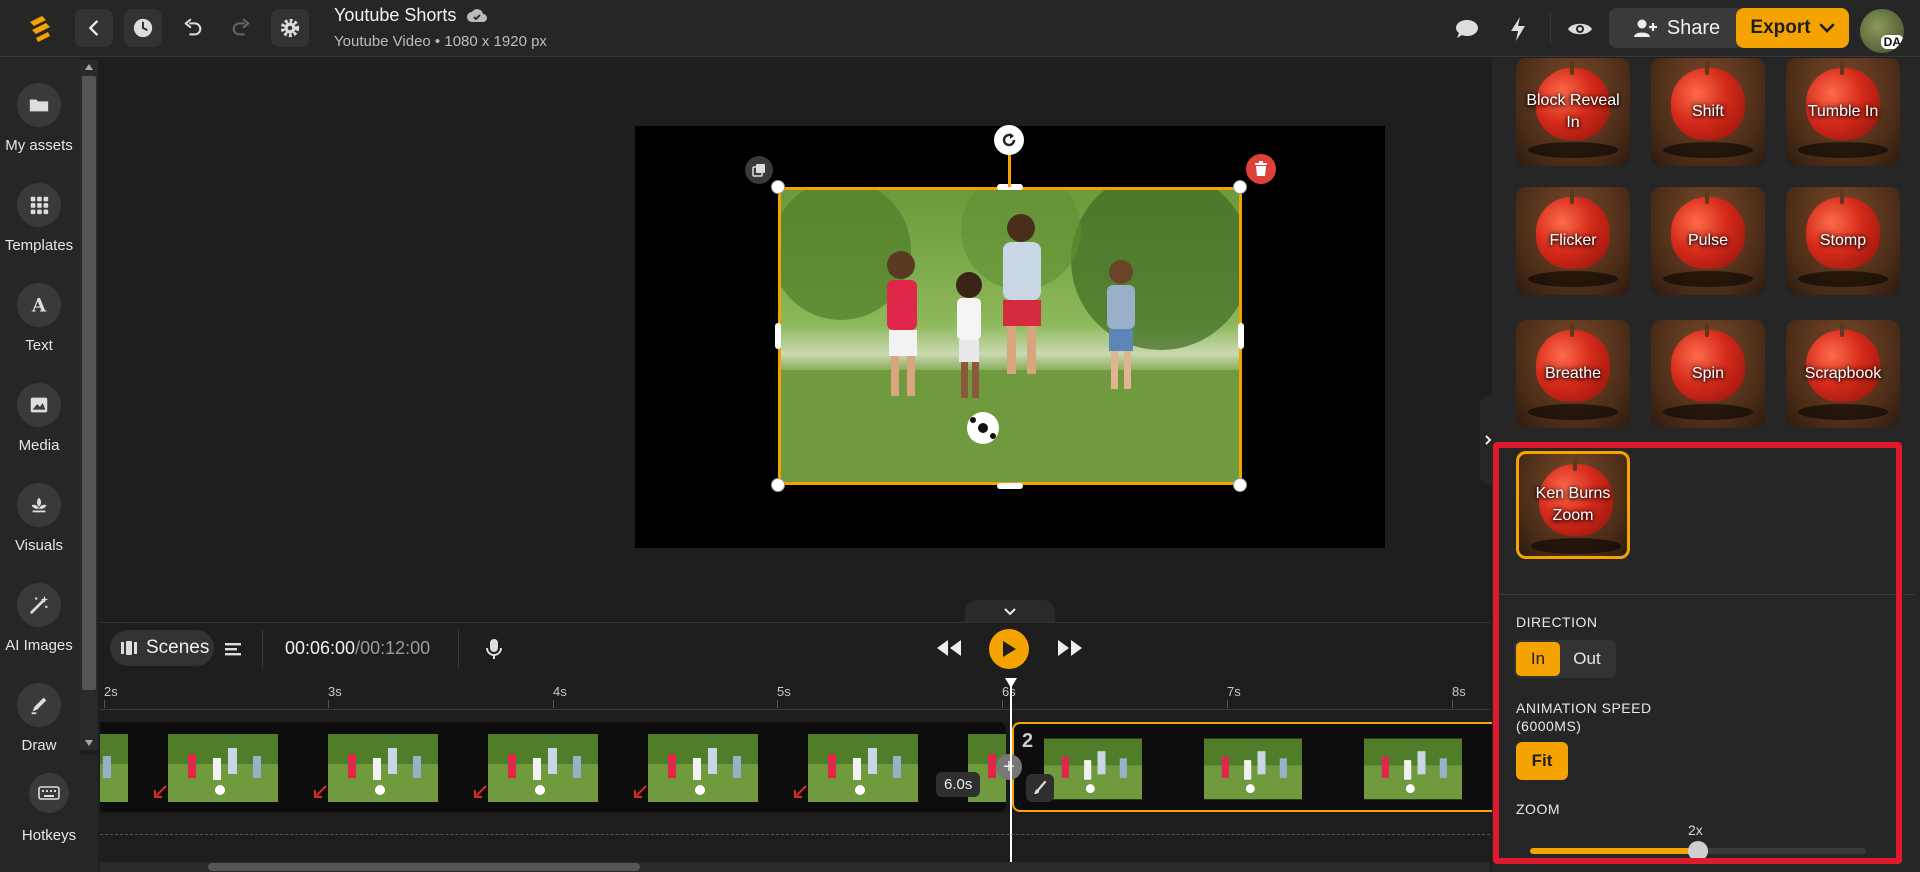 The width and height of the screenshot is (1920, 872). Describe the element at coordinates (795, 834) in the screenshot. I see `audio-track-placeholder` at that location.